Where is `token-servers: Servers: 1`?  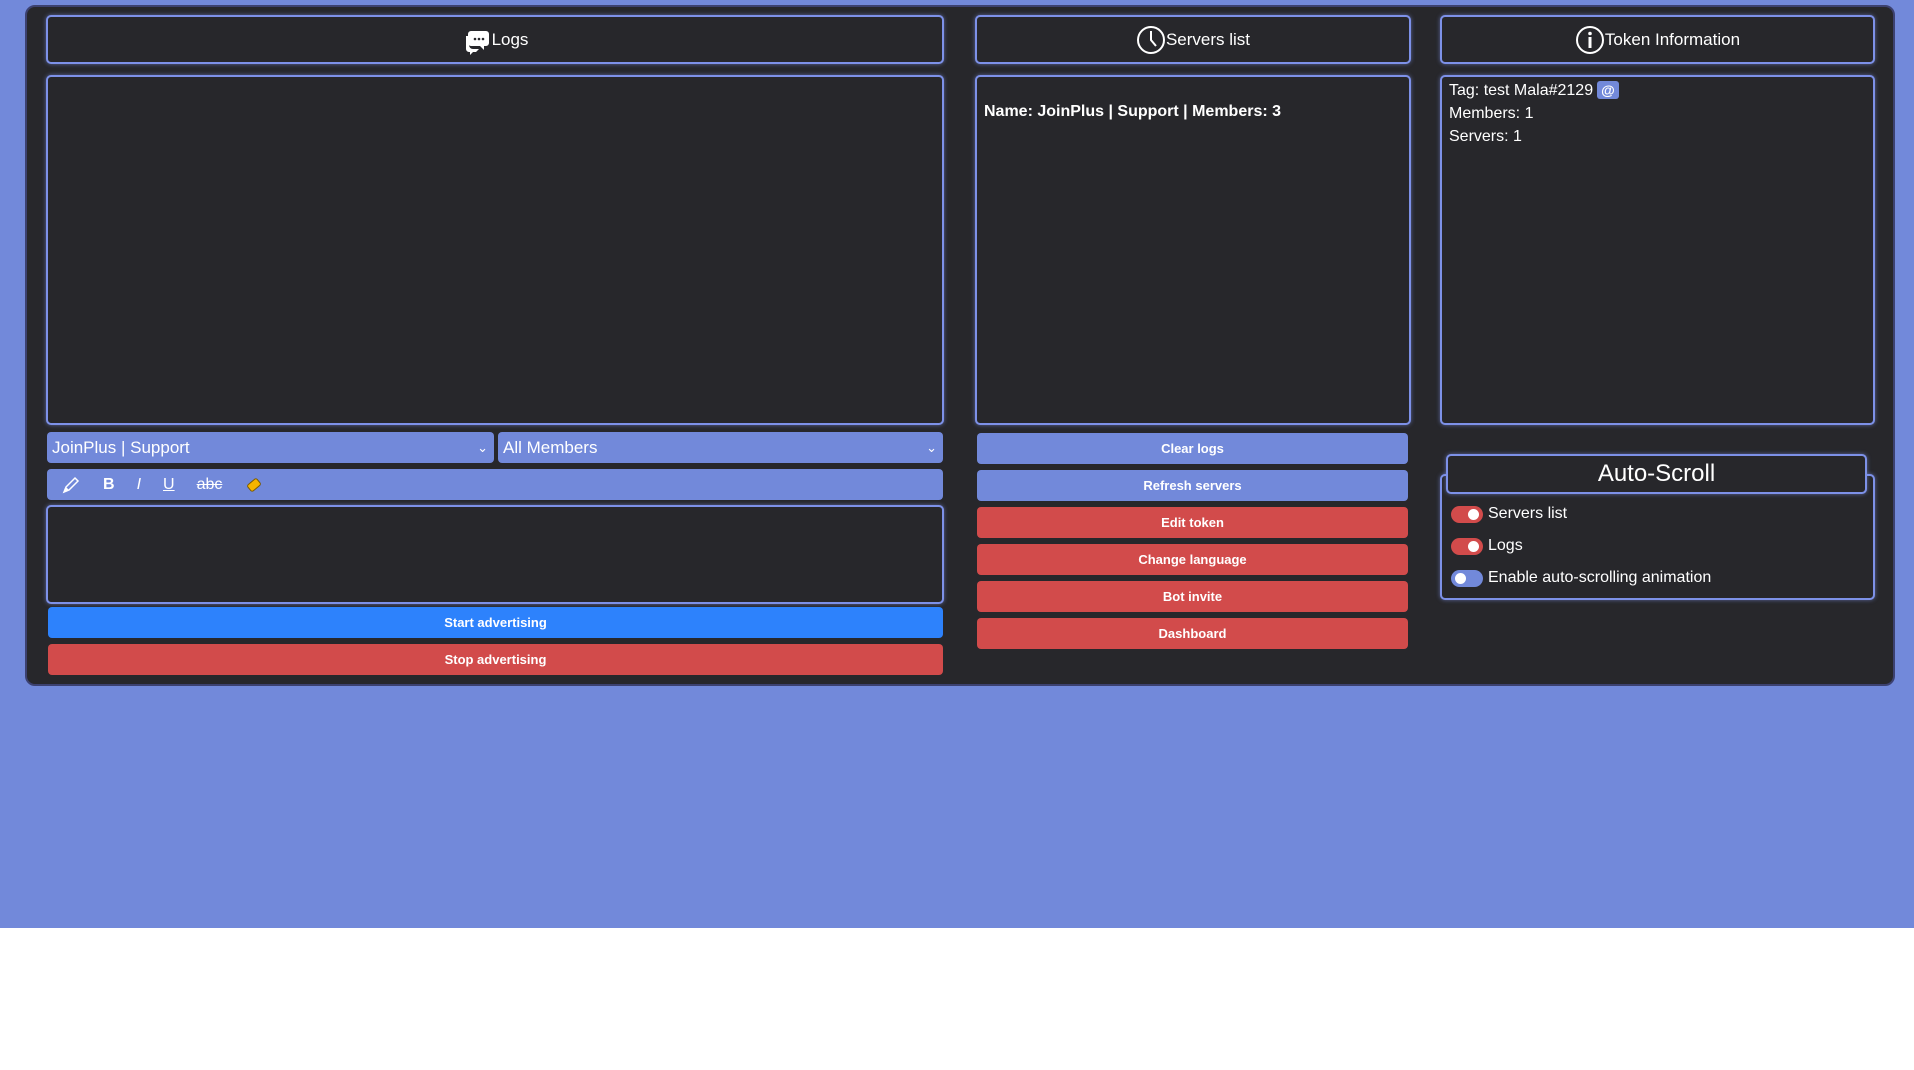 token-servers: Servers: 1 is located at coordinates (1485, 136).